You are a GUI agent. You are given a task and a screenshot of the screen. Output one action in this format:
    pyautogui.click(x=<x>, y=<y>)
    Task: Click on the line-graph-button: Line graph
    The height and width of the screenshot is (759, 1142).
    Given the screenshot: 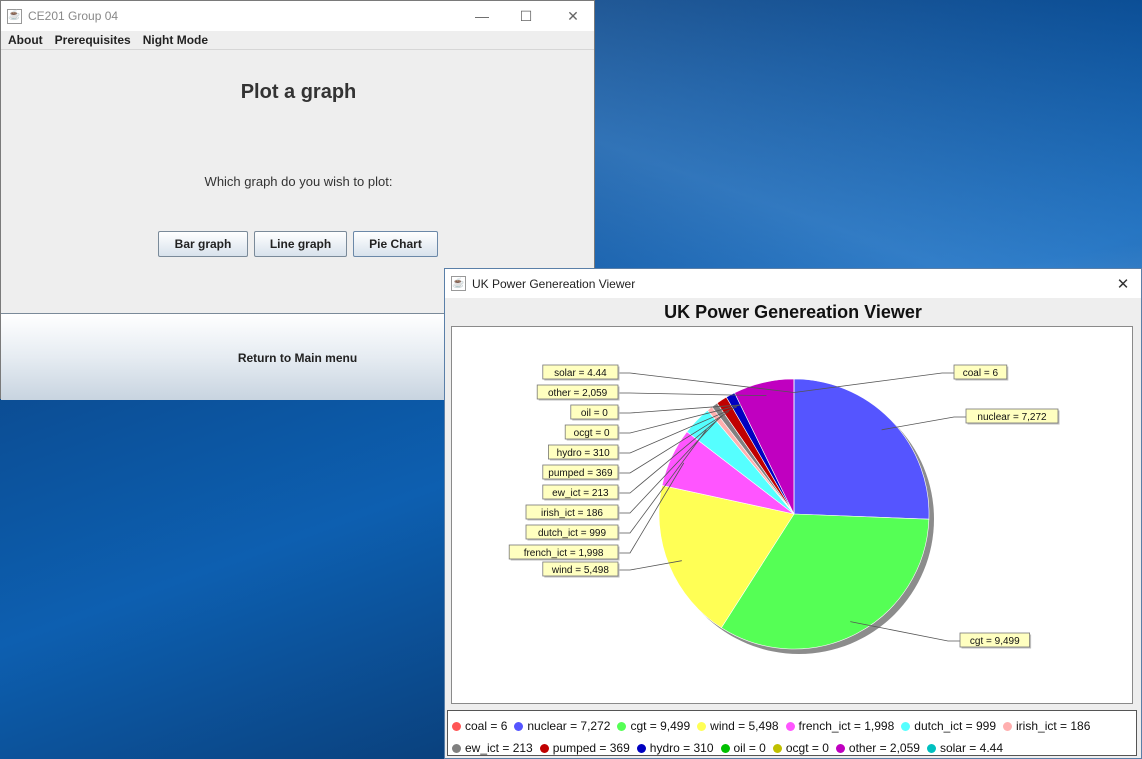 What is the action you would take?
    pyautogui.click(x=300, y=244)
    